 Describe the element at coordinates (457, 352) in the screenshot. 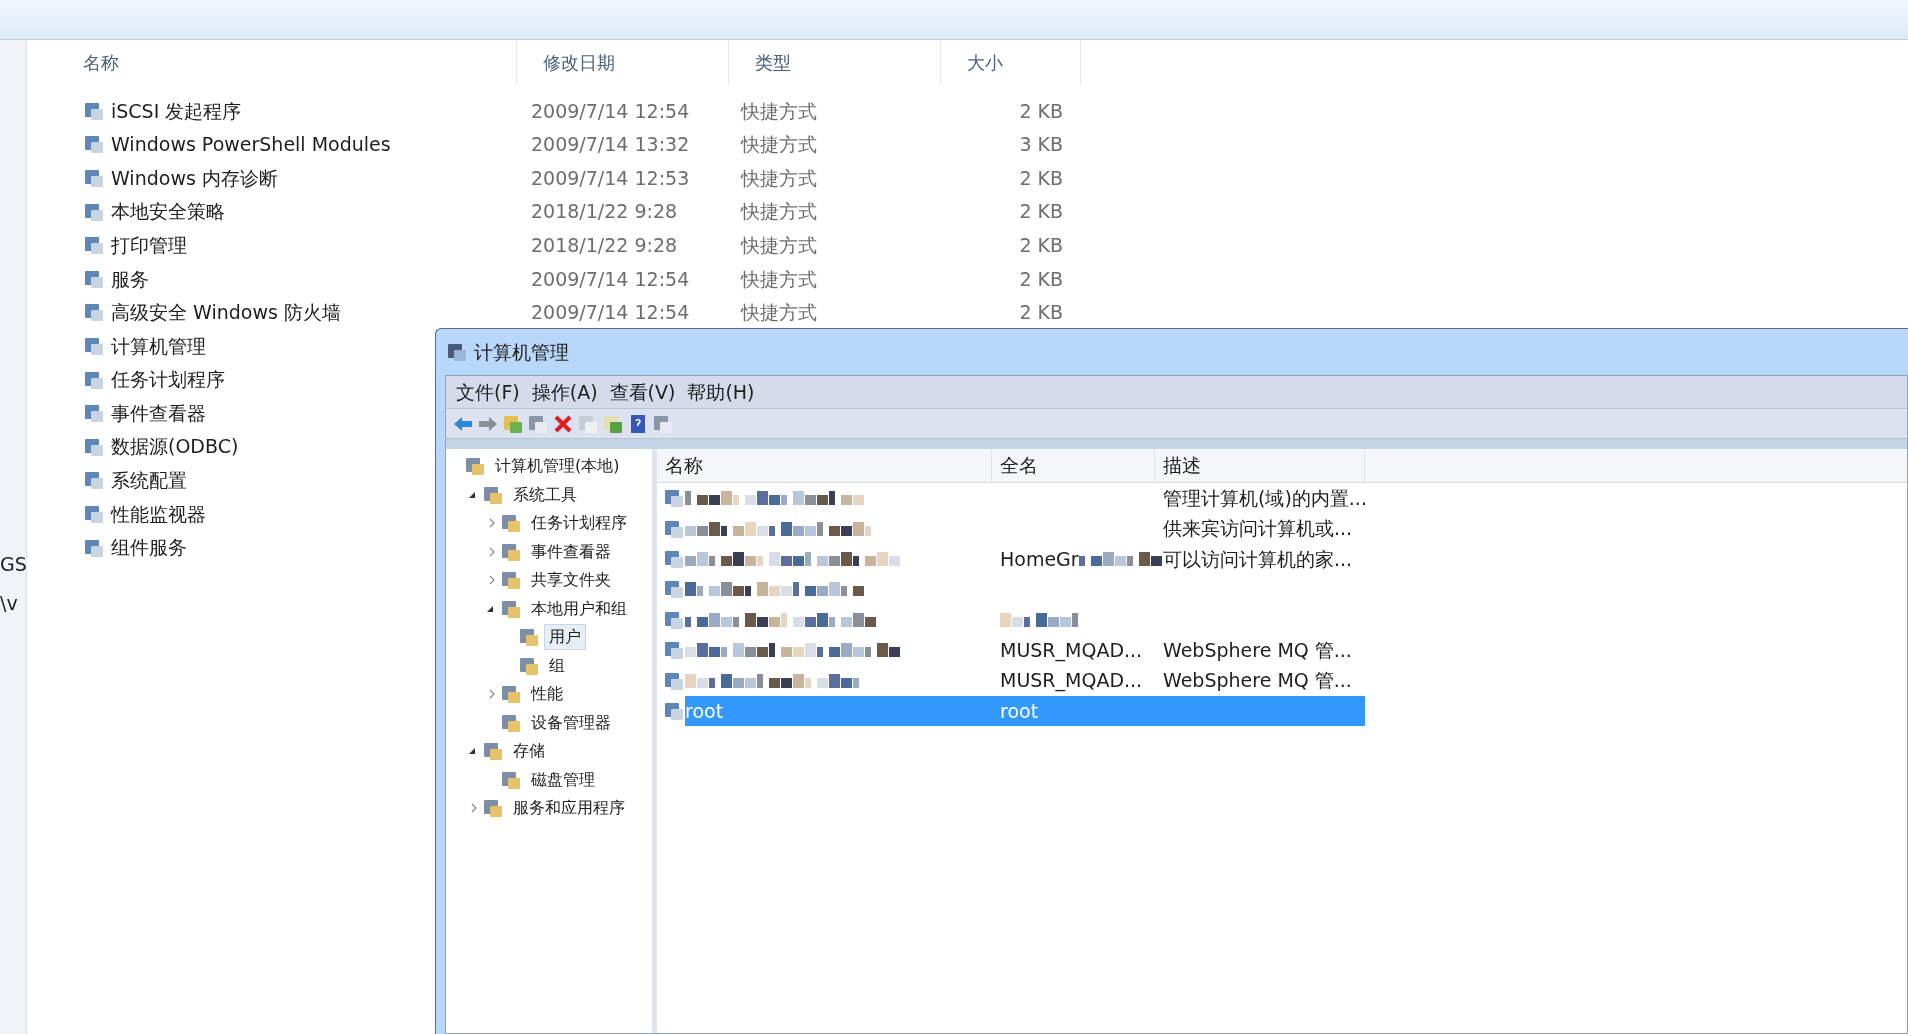

I see `computer-icon` at that location.